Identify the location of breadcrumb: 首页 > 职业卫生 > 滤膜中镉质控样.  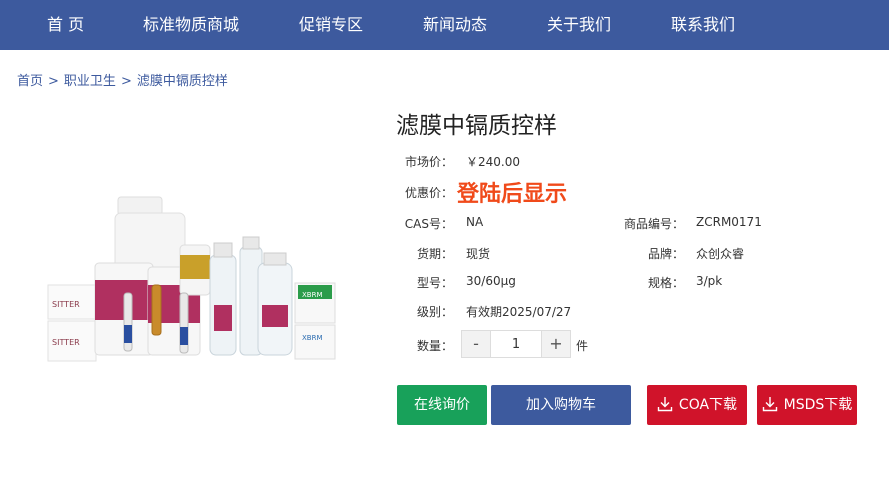
(122, 79).